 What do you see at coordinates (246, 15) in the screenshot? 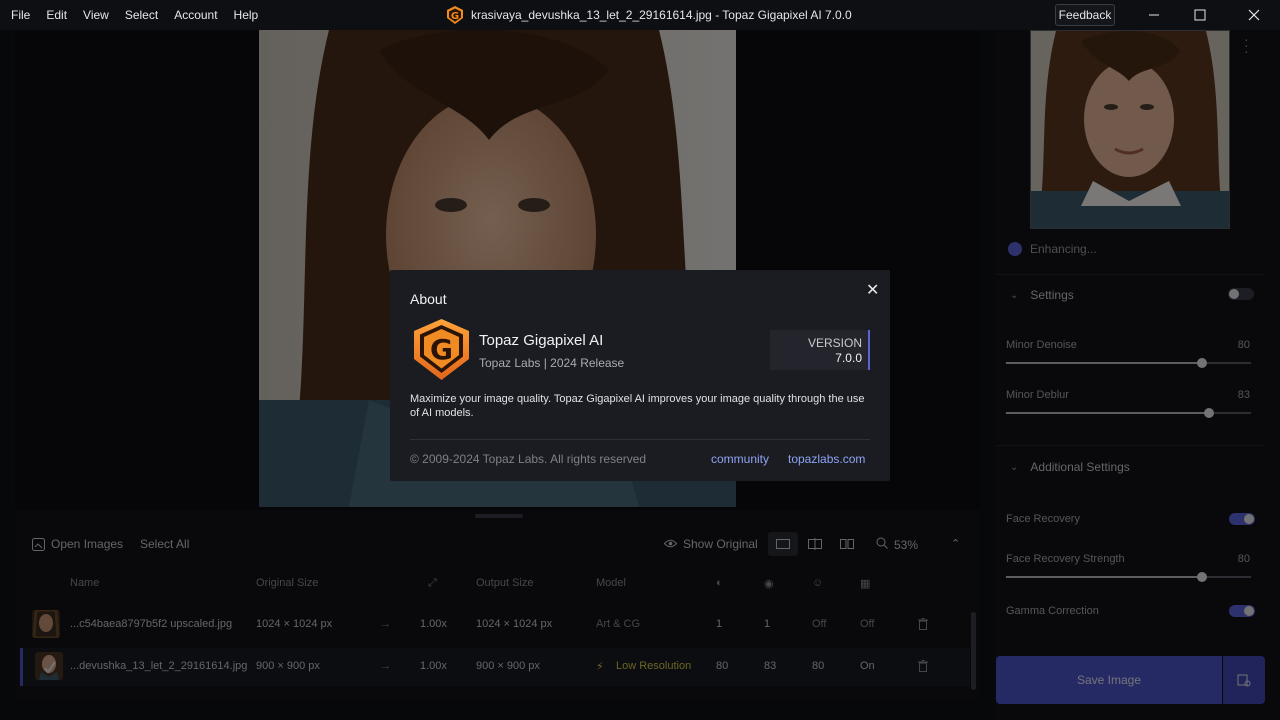
I see `menu-help: Help` at bounding box center [246, 15].